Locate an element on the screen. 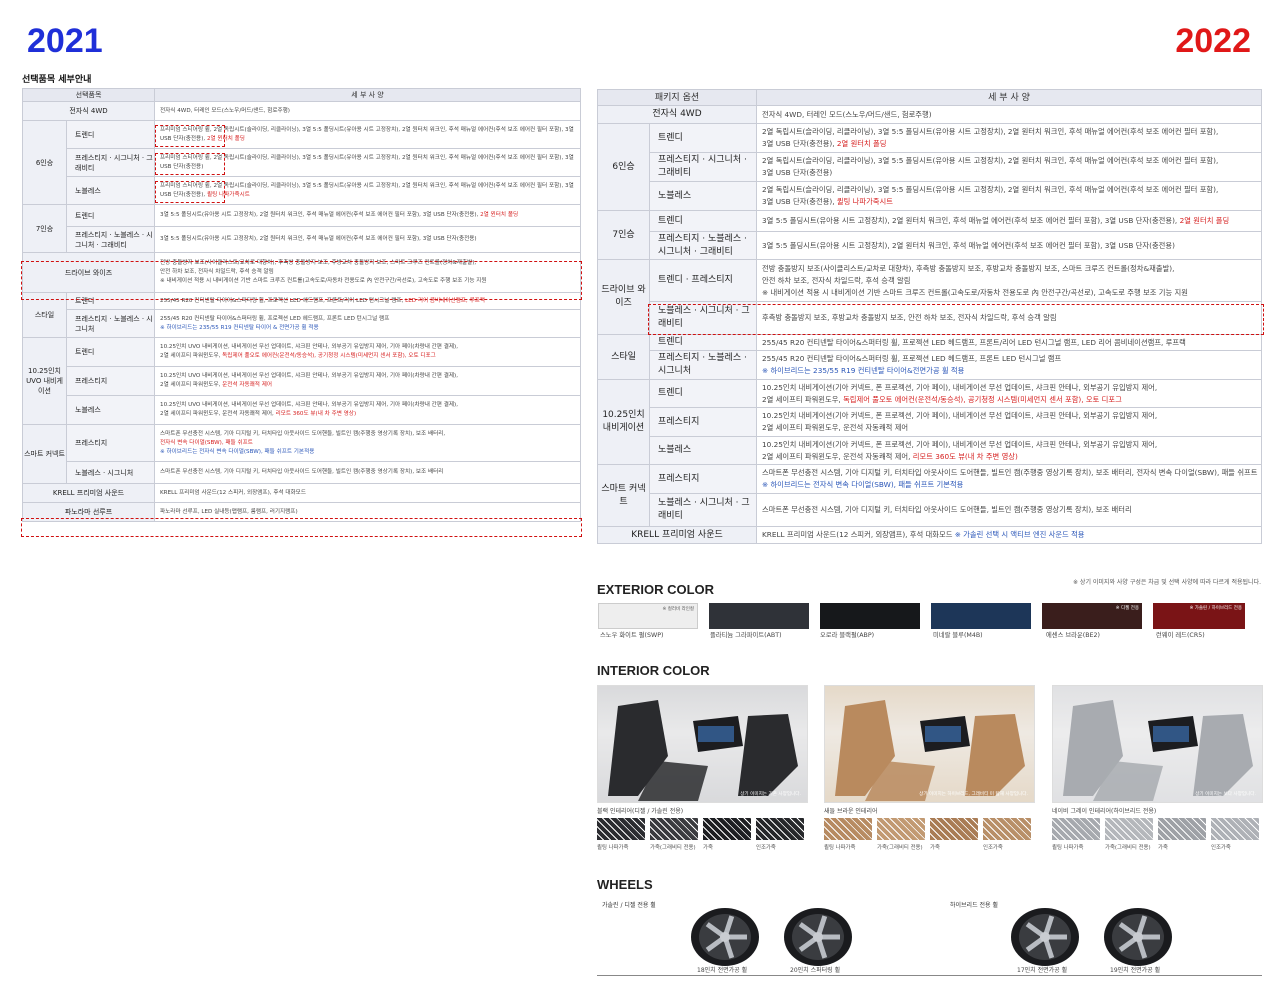  row-smart-noblesse: 노블레스 · 시그니처 · 그래비티 is located at coordinates (703, 510).